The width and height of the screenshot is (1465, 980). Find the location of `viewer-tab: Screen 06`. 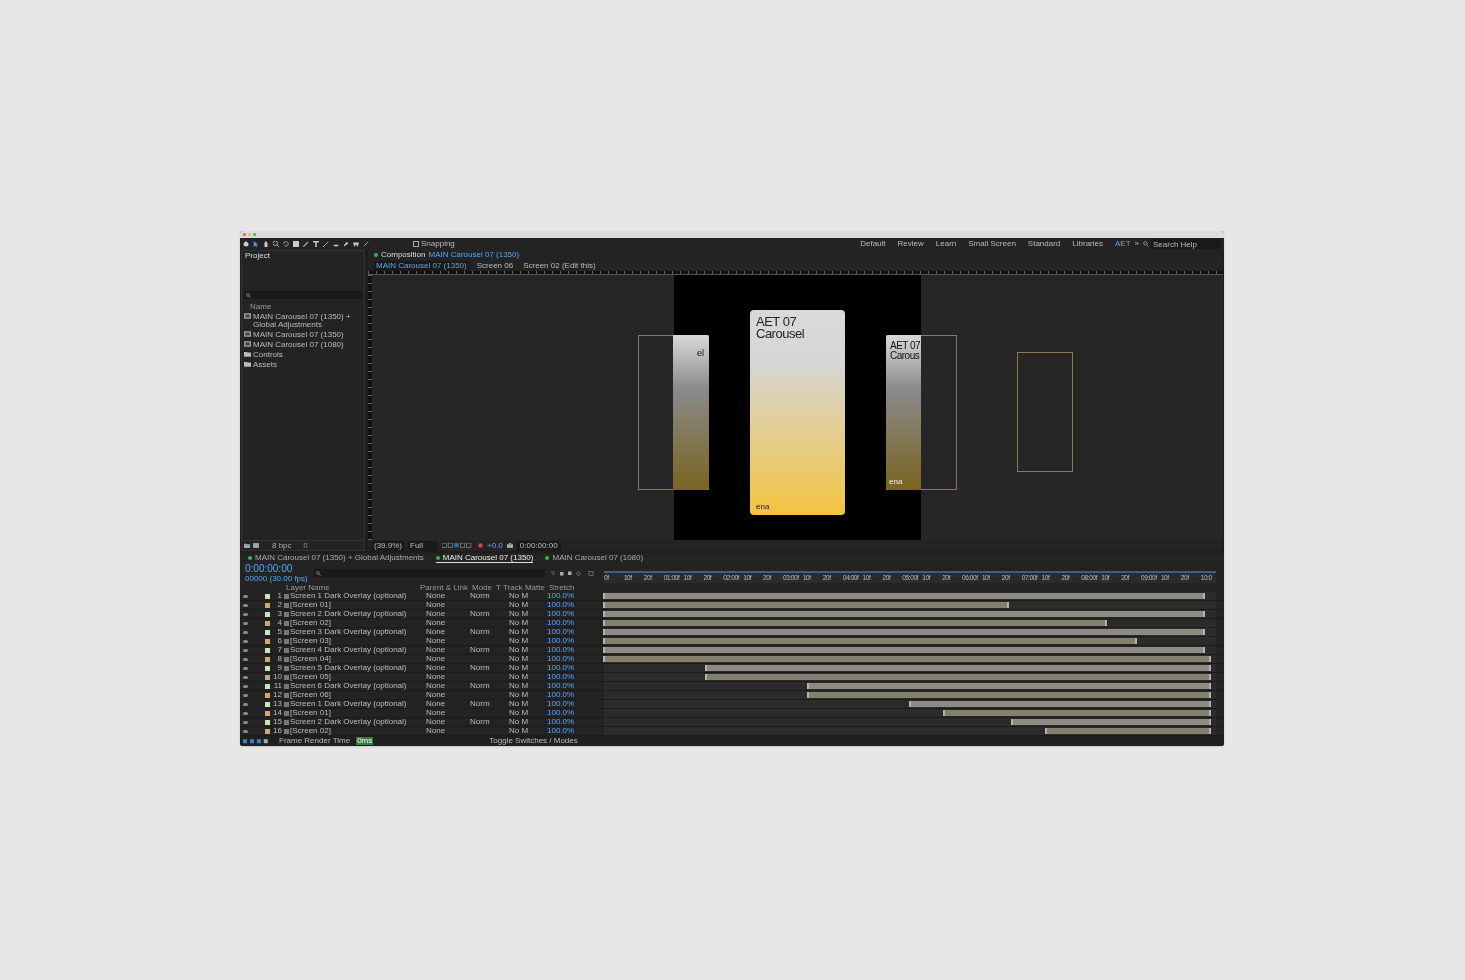

viewer-tab: Screen 06 is located at coordinates (495, 265).